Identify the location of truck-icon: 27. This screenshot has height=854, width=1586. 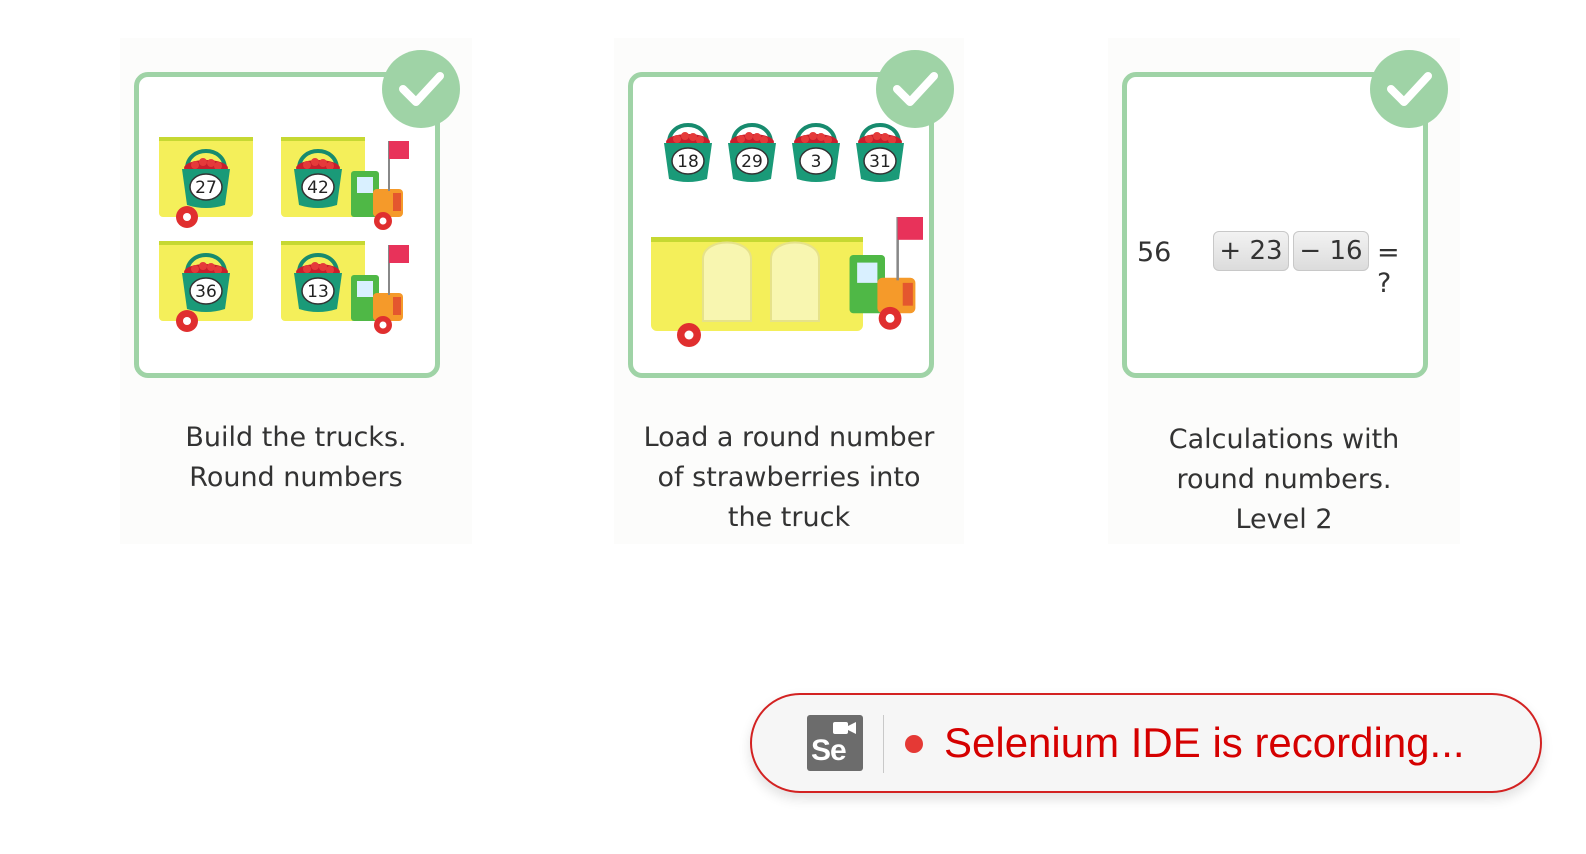
(206, 182).